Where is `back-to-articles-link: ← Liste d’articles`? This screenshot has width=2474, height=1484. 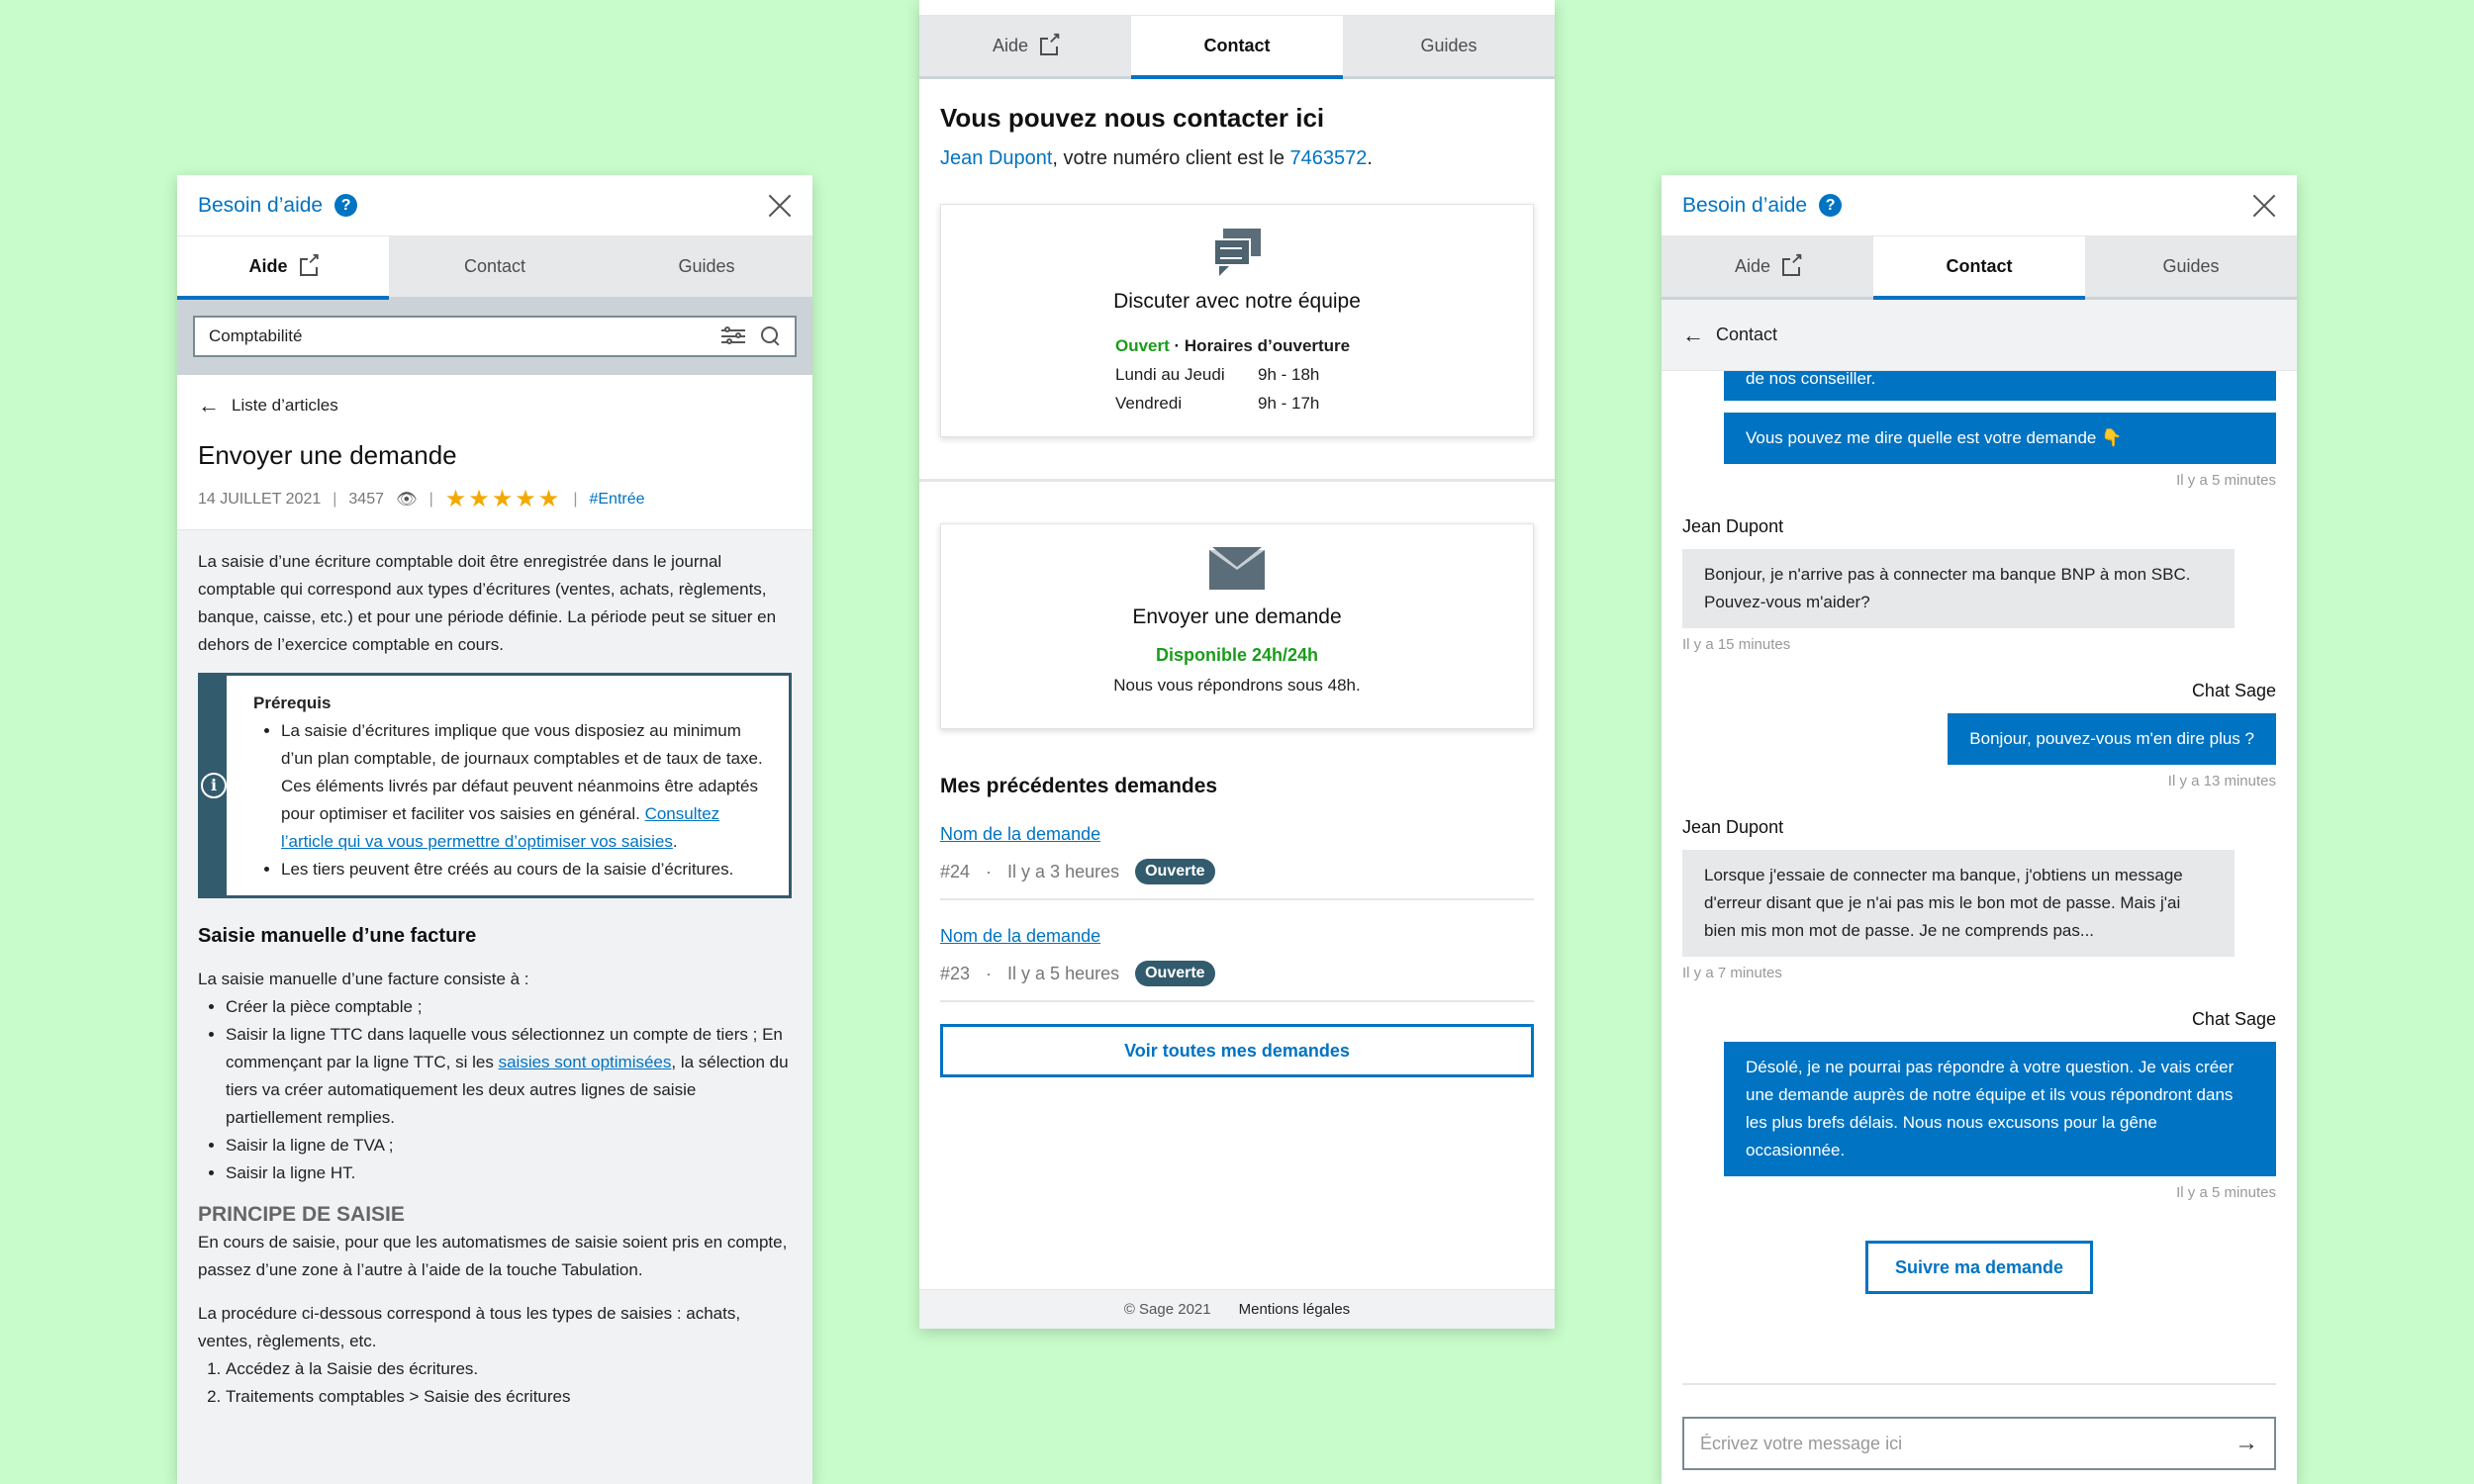
back-to-articles-link: ← Liste d’articles is located at coordinates (495, 406).